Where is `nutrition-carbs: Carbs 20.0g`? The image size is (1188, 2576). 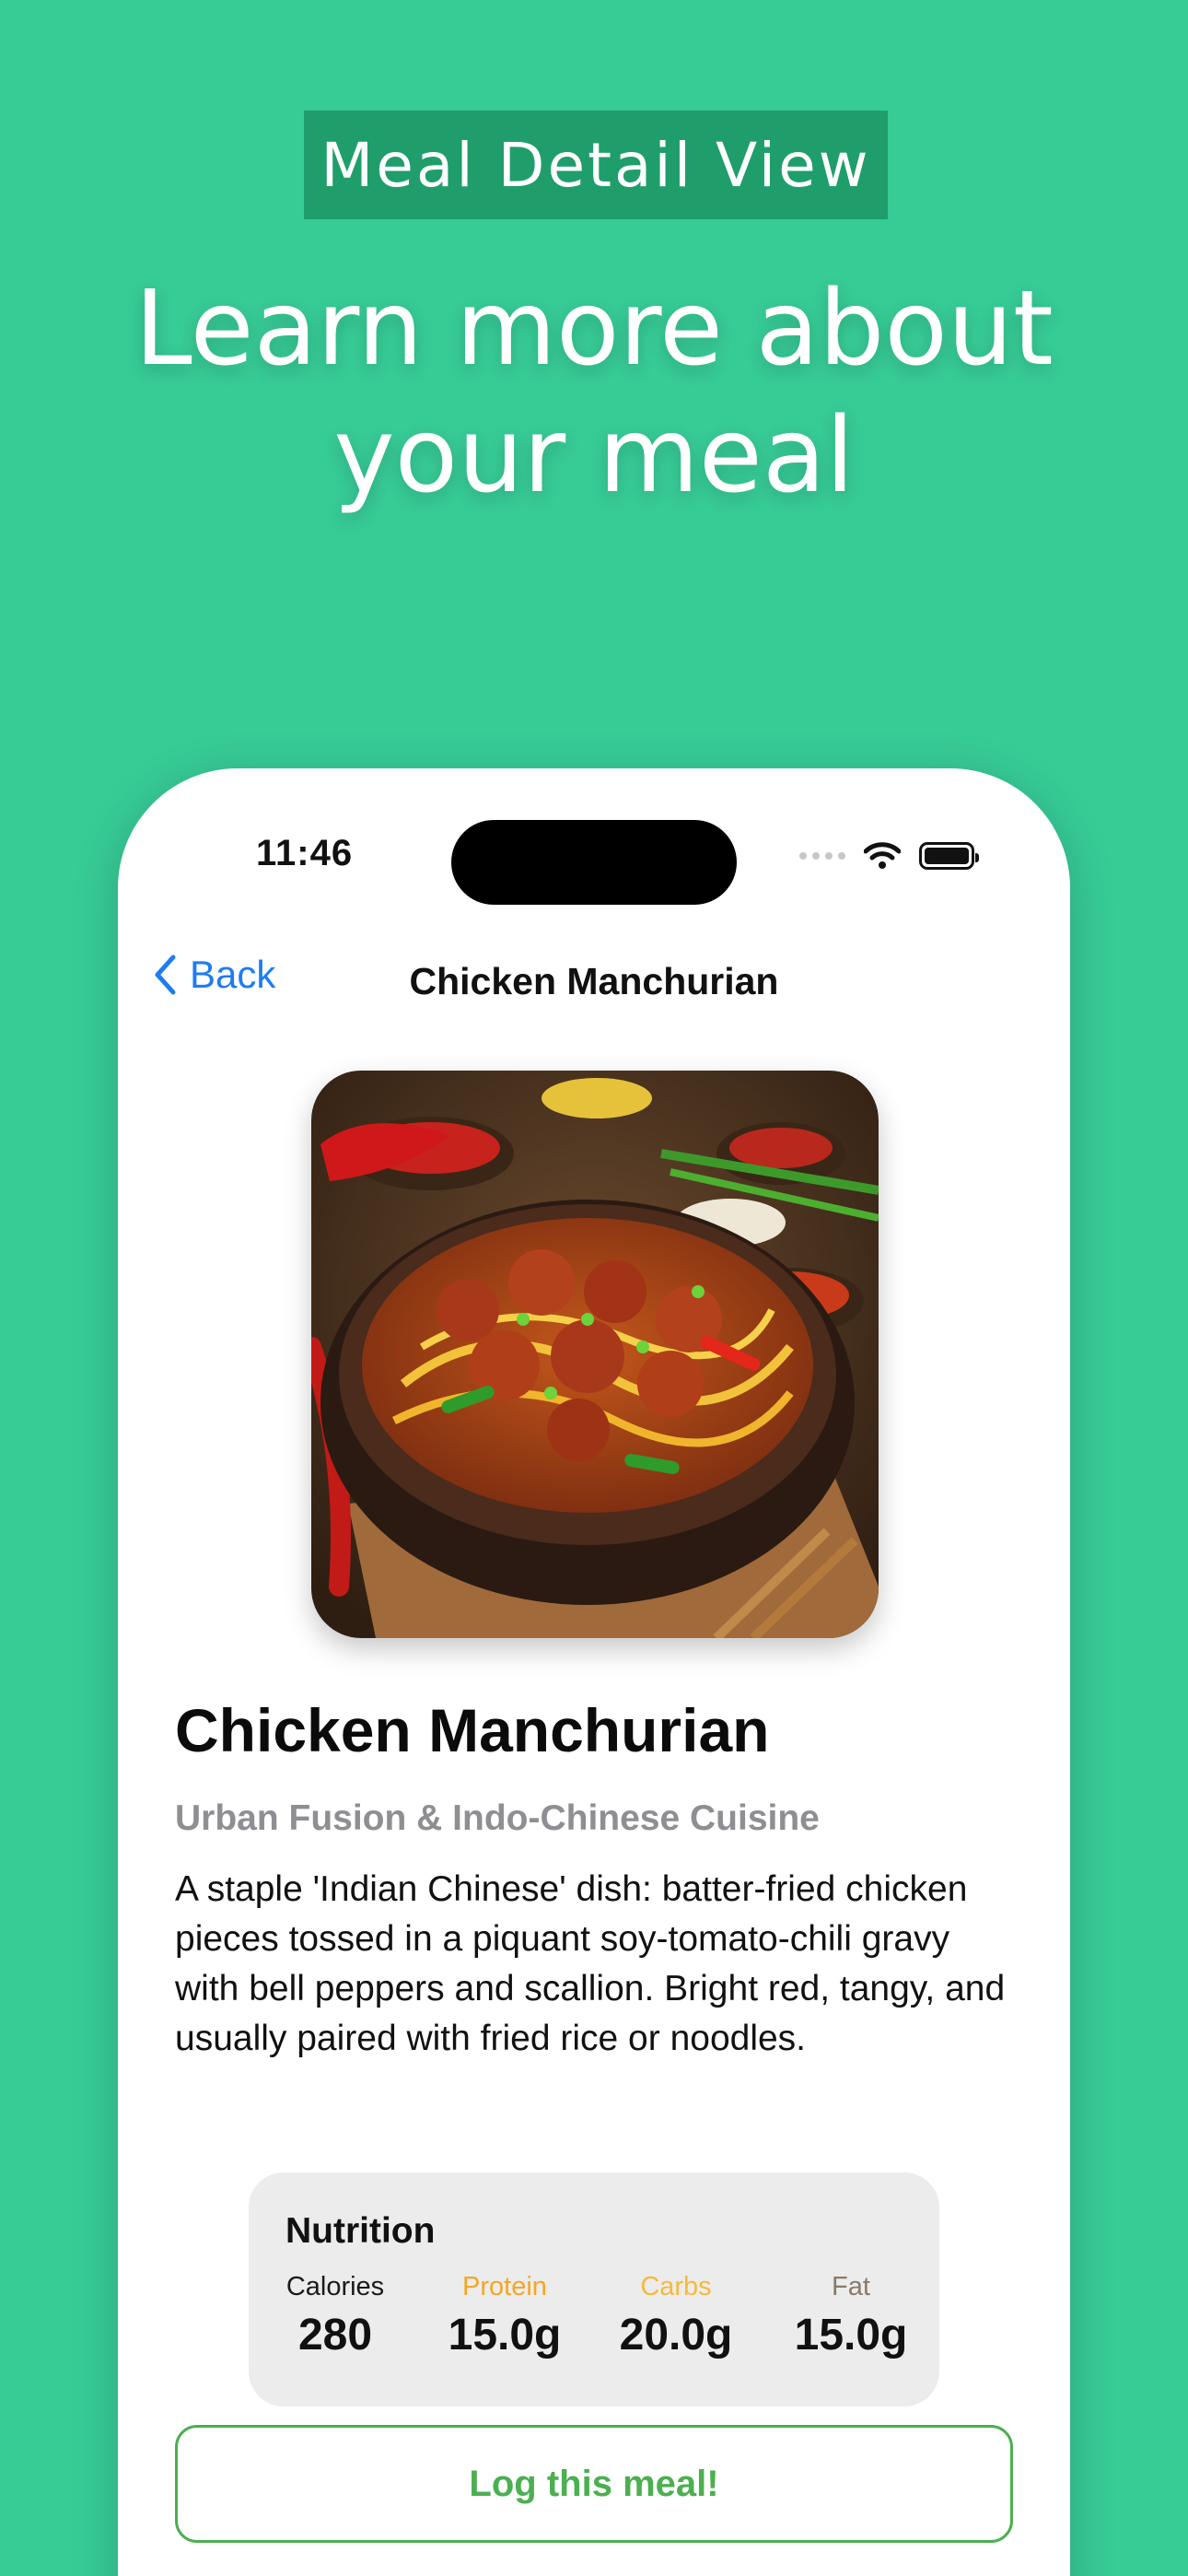
nutrition-carbs: Carbs 20.0g is located at coordinates (676, 2316).